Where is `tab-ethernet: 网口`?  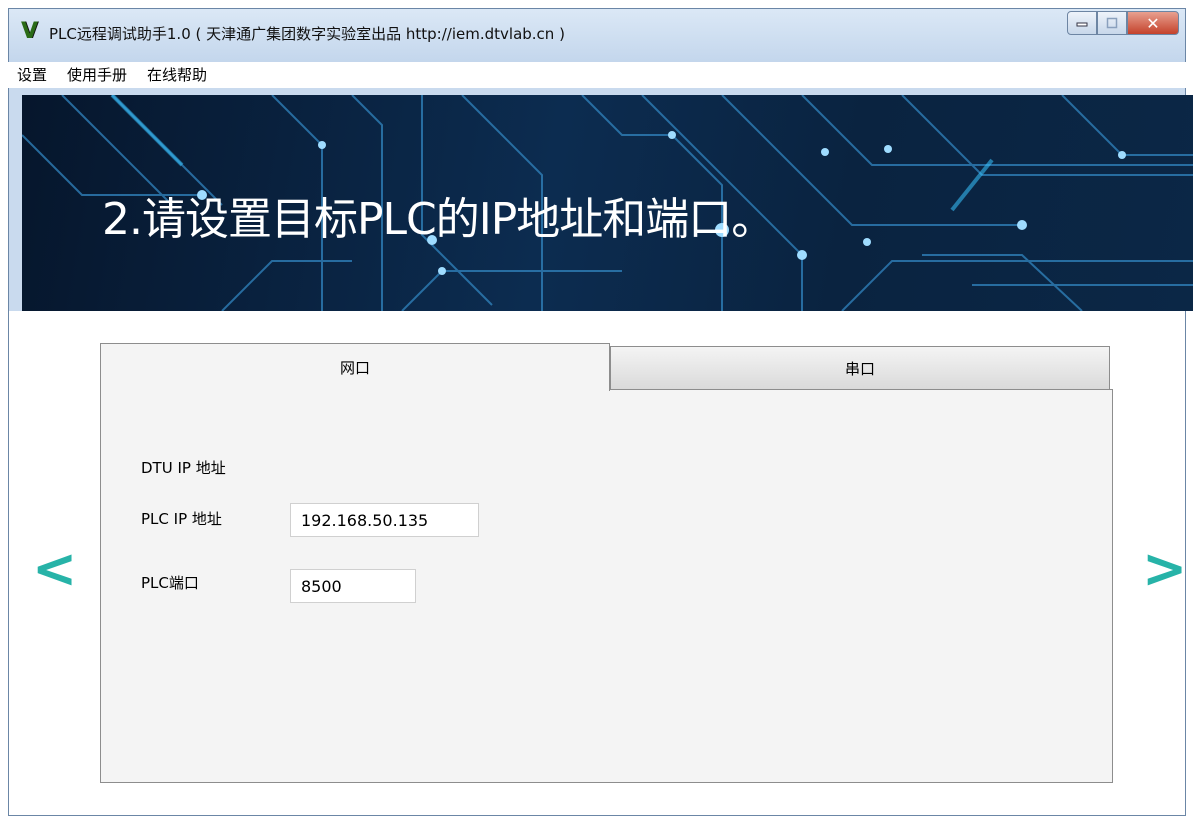 tab-ethernet: 网口 is located at coordinates (355, 367).